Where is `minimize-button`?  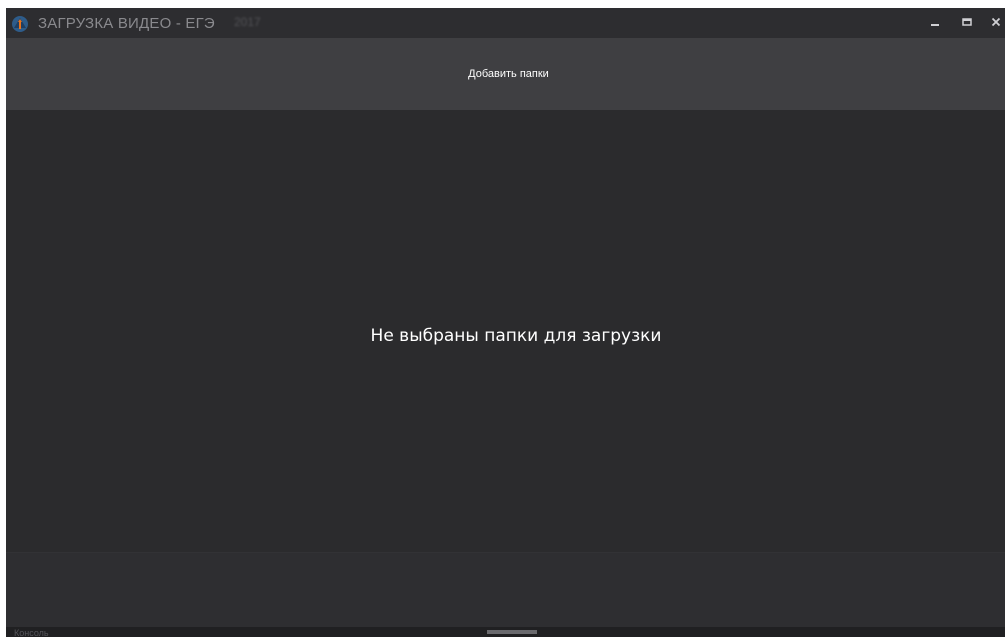 minimize-button is located at coordinates (935, 23).